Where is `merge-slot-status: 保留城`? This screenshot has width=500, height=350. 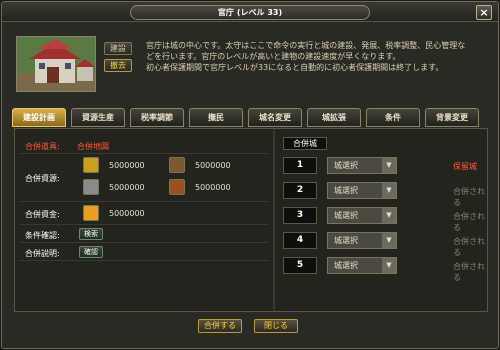 merge-slot-status: 保留城 is located at coordinates (465, 166).